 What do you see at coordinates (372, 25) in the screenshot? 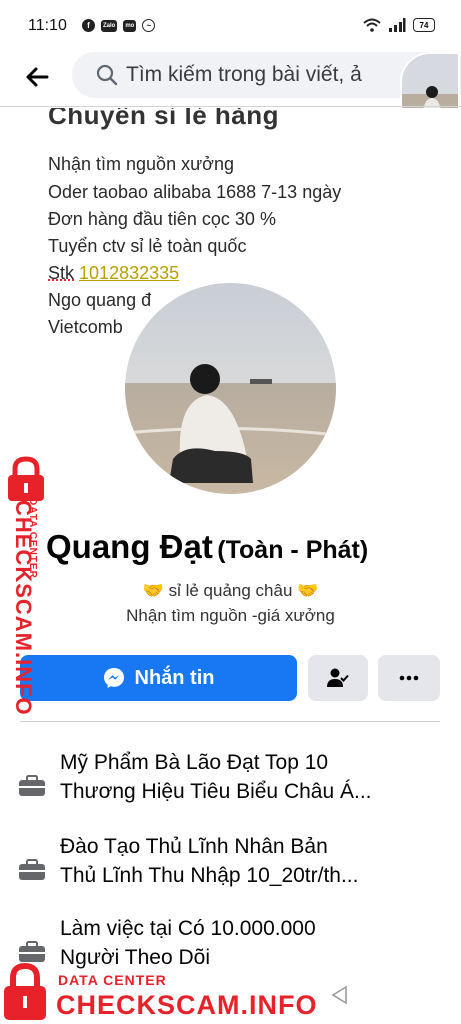
I see `wifi-icon` at bounding box center [372, 25].